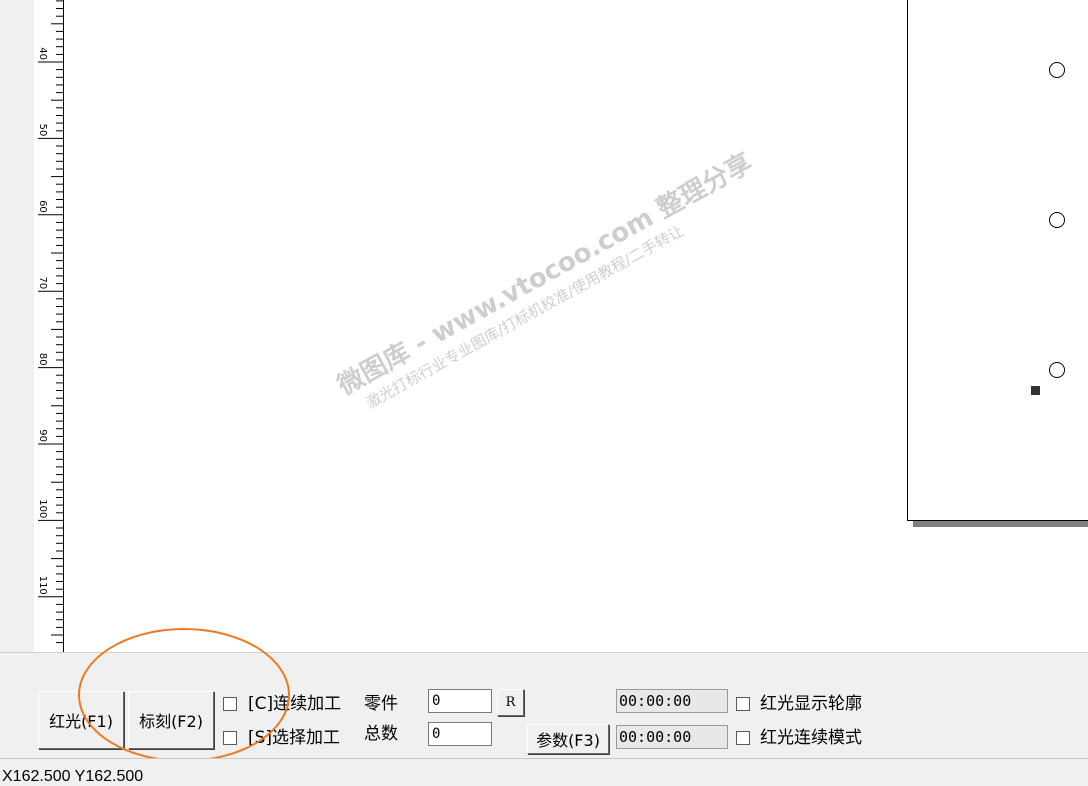 Image resolution: width=1088 pixels, height=786 pixels. What do you see at coordinates (42, 508) in the screenshot?
I see `ruler-label: 100` at bounding box center [42, 508].